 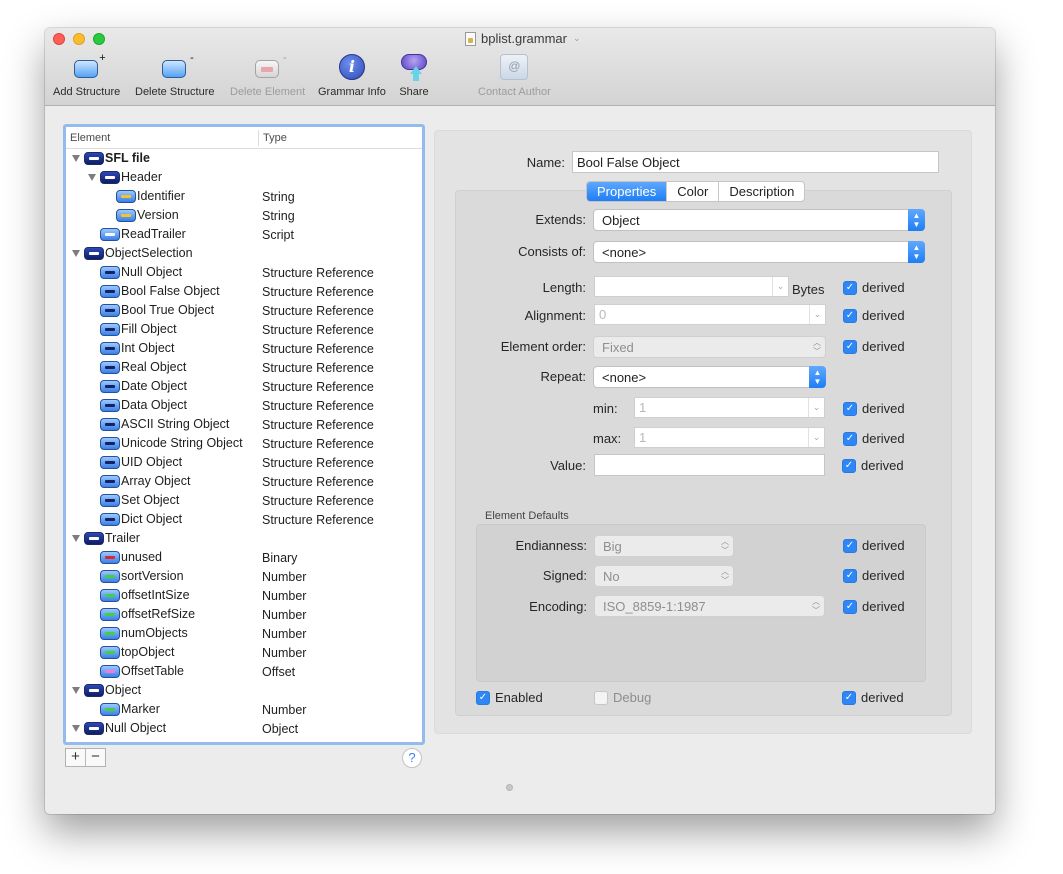 What do you see at coordinates (874, 606) in the screenshot?
I see `encoding-derived-checkbox: ✓ derived` at bounding box center [874, 606].